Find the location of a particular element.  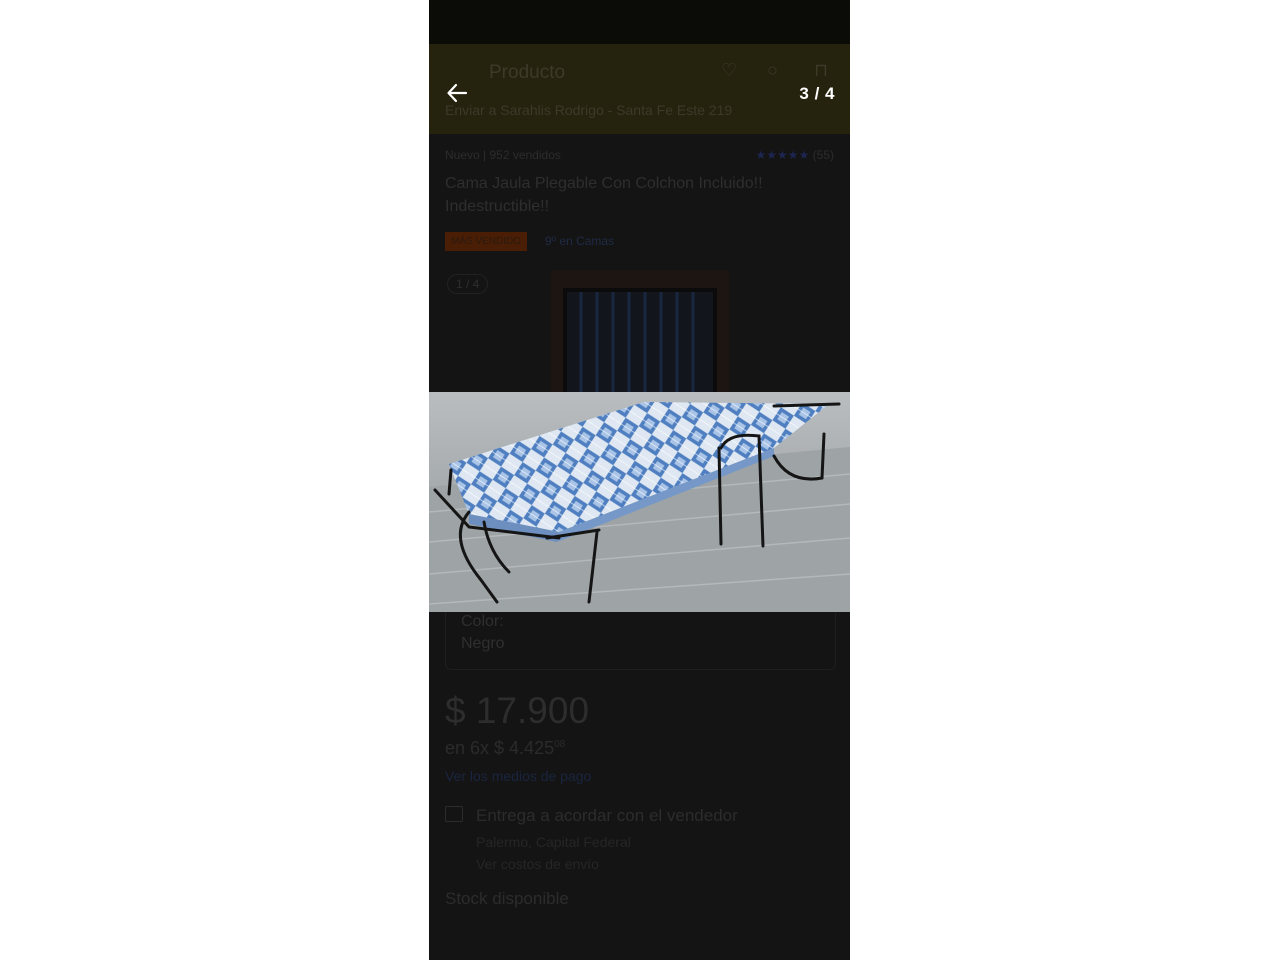

product-photo is located at coordinates (639, 502).